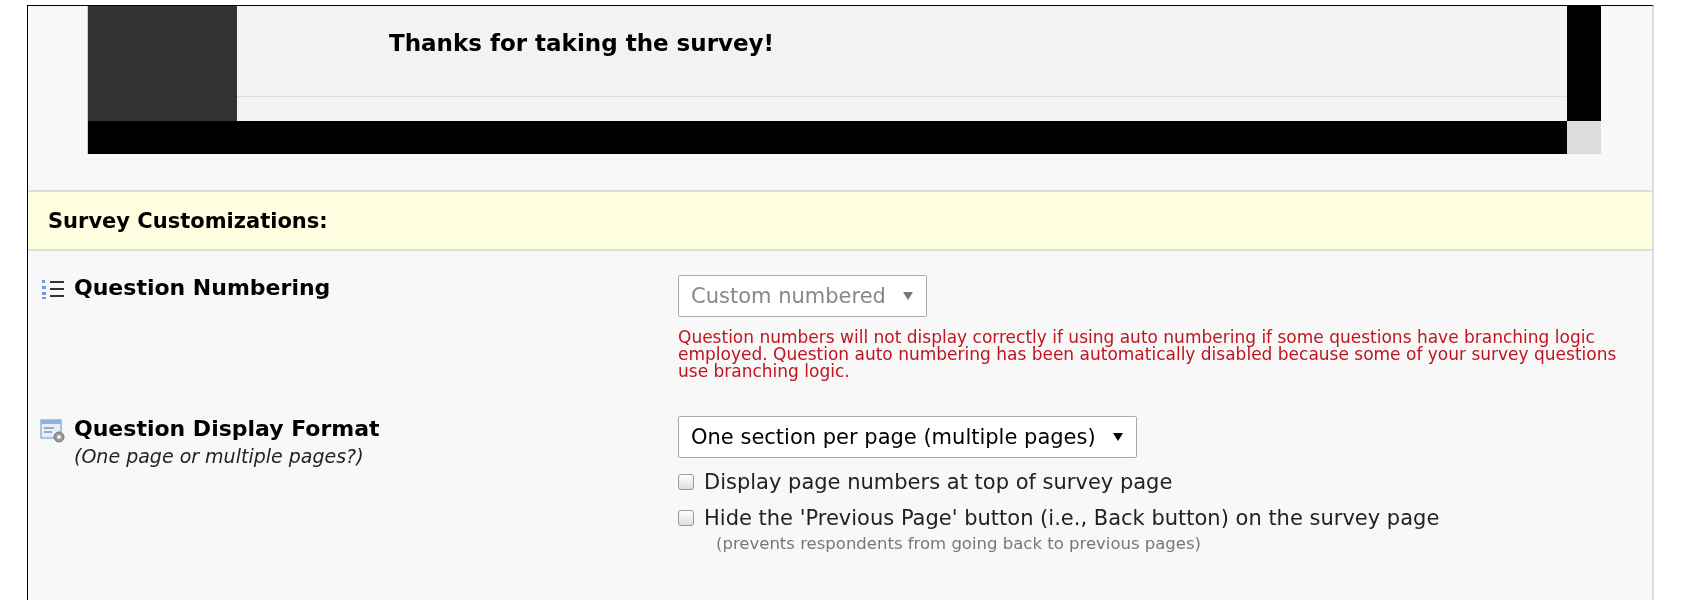  I want to click on setting-label: Question Display Format, so click(227, 428).